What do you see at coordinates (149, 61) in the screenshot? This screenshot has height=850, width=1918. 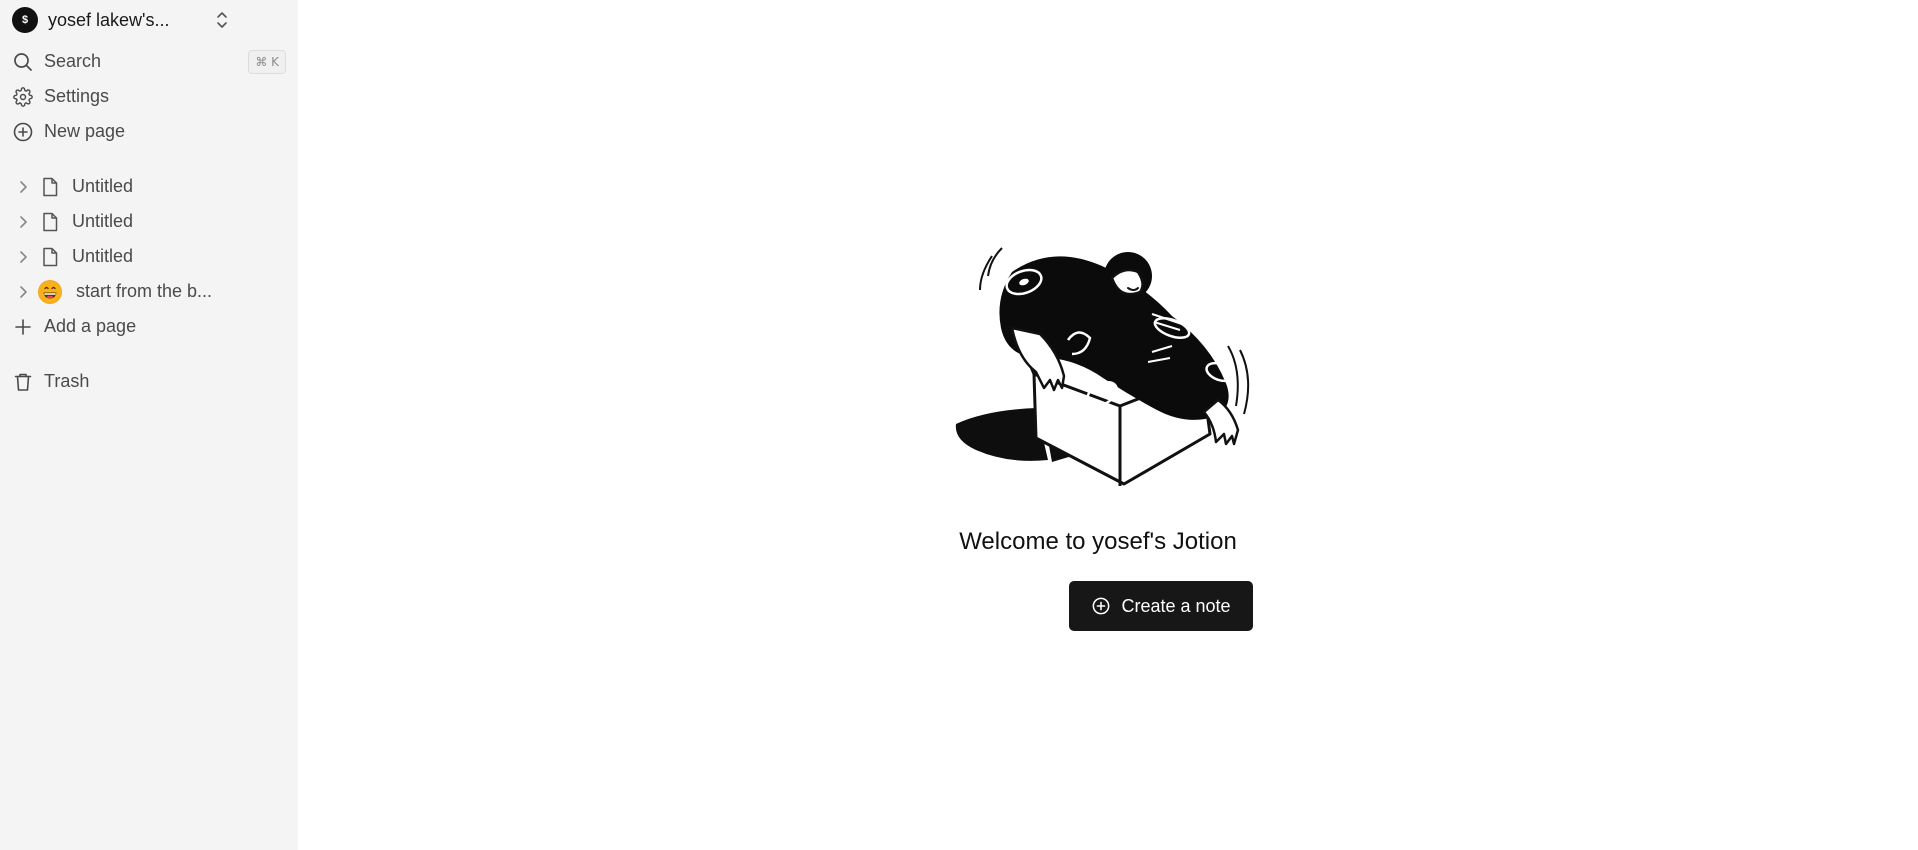 I see `search-button: Search ⌘ K` at bounding box center [149, 61].